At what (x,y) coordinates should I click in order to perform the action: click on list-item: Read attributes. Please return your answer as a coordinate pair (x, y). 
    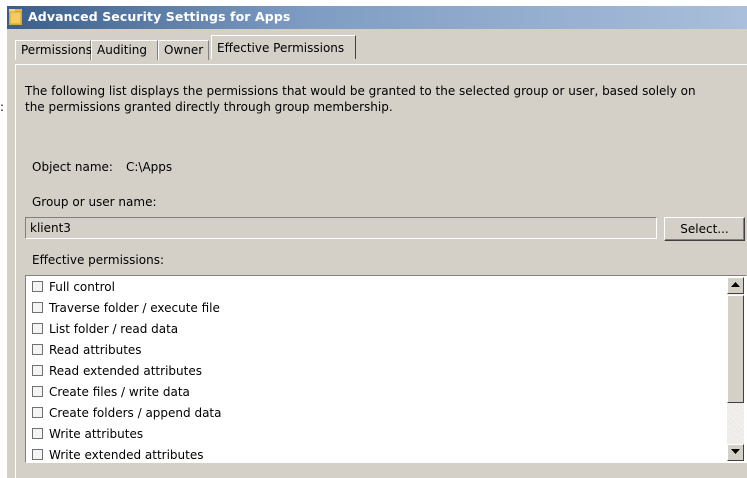
    Looking at the image, I should click on (87, 350).